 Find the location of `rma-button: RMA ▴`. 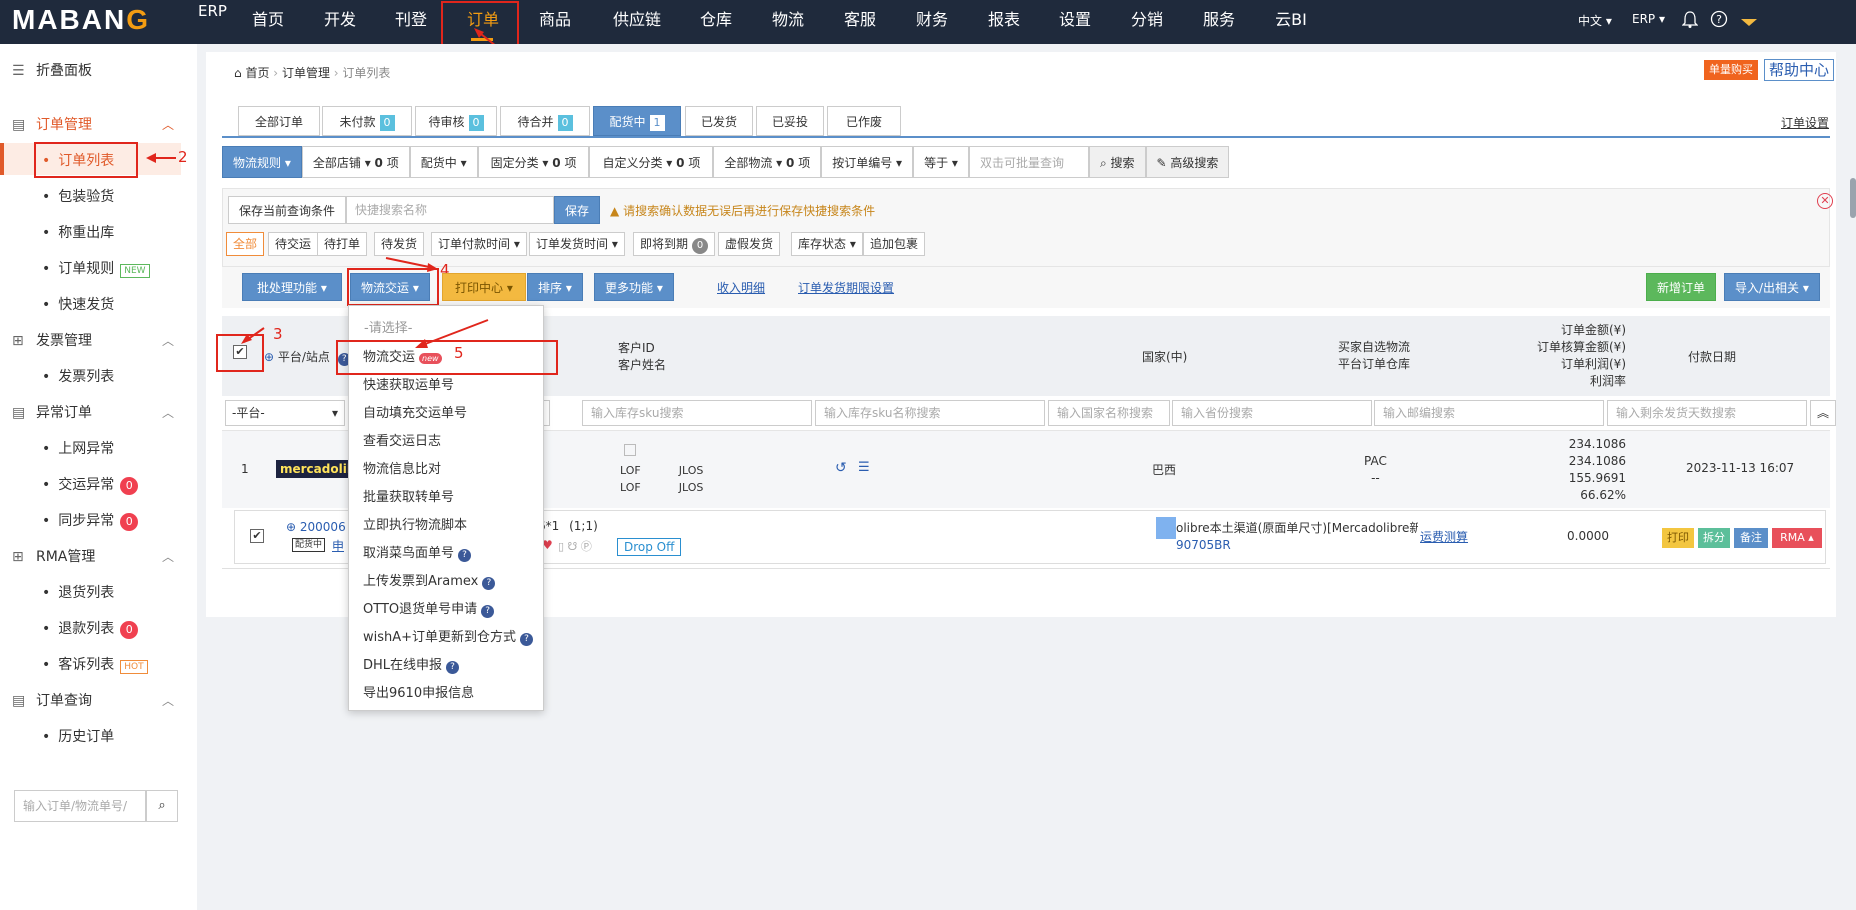

rma-button: RMA ▴ is located at coordinates (1797, 538).